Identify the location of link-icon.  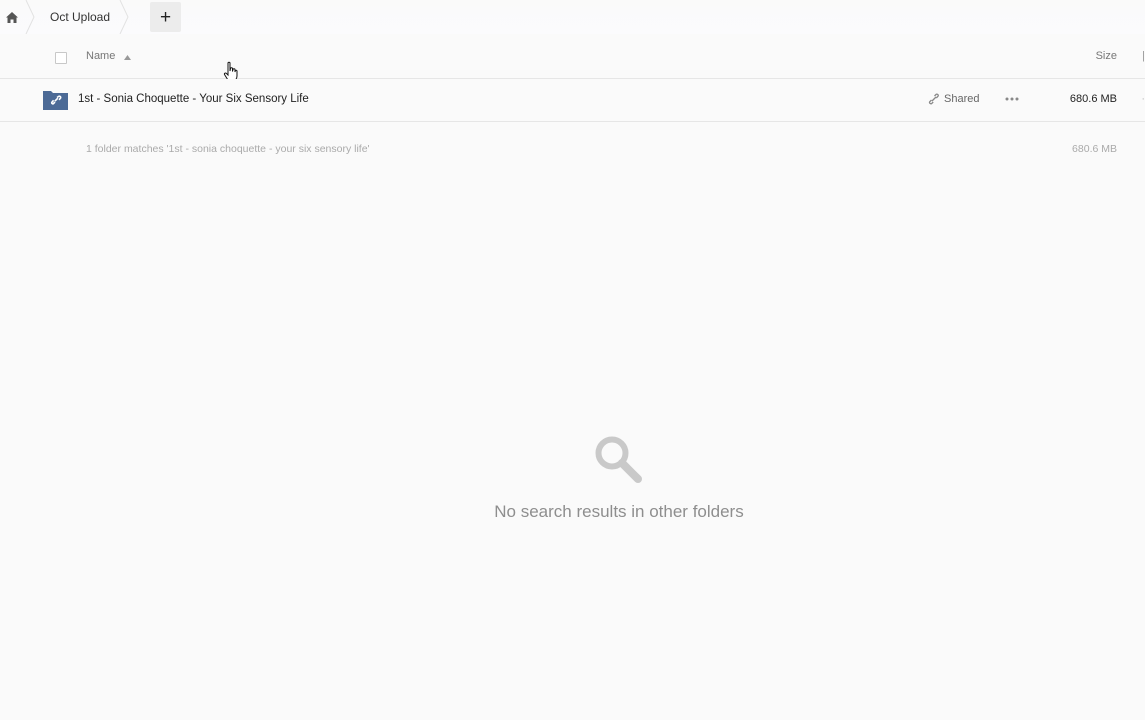
(933, 99).